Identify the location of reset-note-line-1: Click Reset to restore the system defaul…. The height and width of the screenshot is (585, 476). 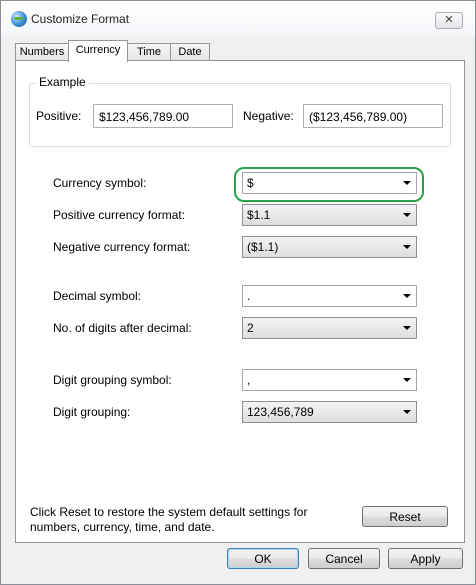
(169, 512).